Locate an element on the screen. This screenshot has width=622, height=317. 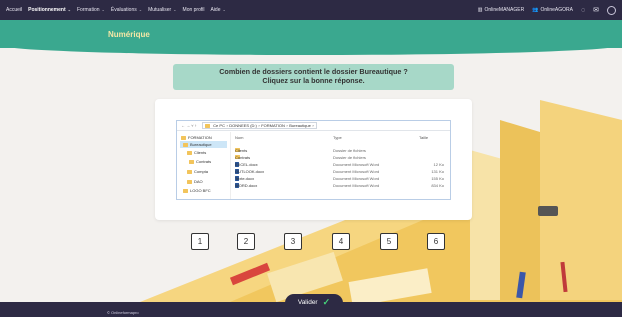
file-row: WORD.docx Document Microsoft Word 834 Ko is located at coordinates (342, 186).